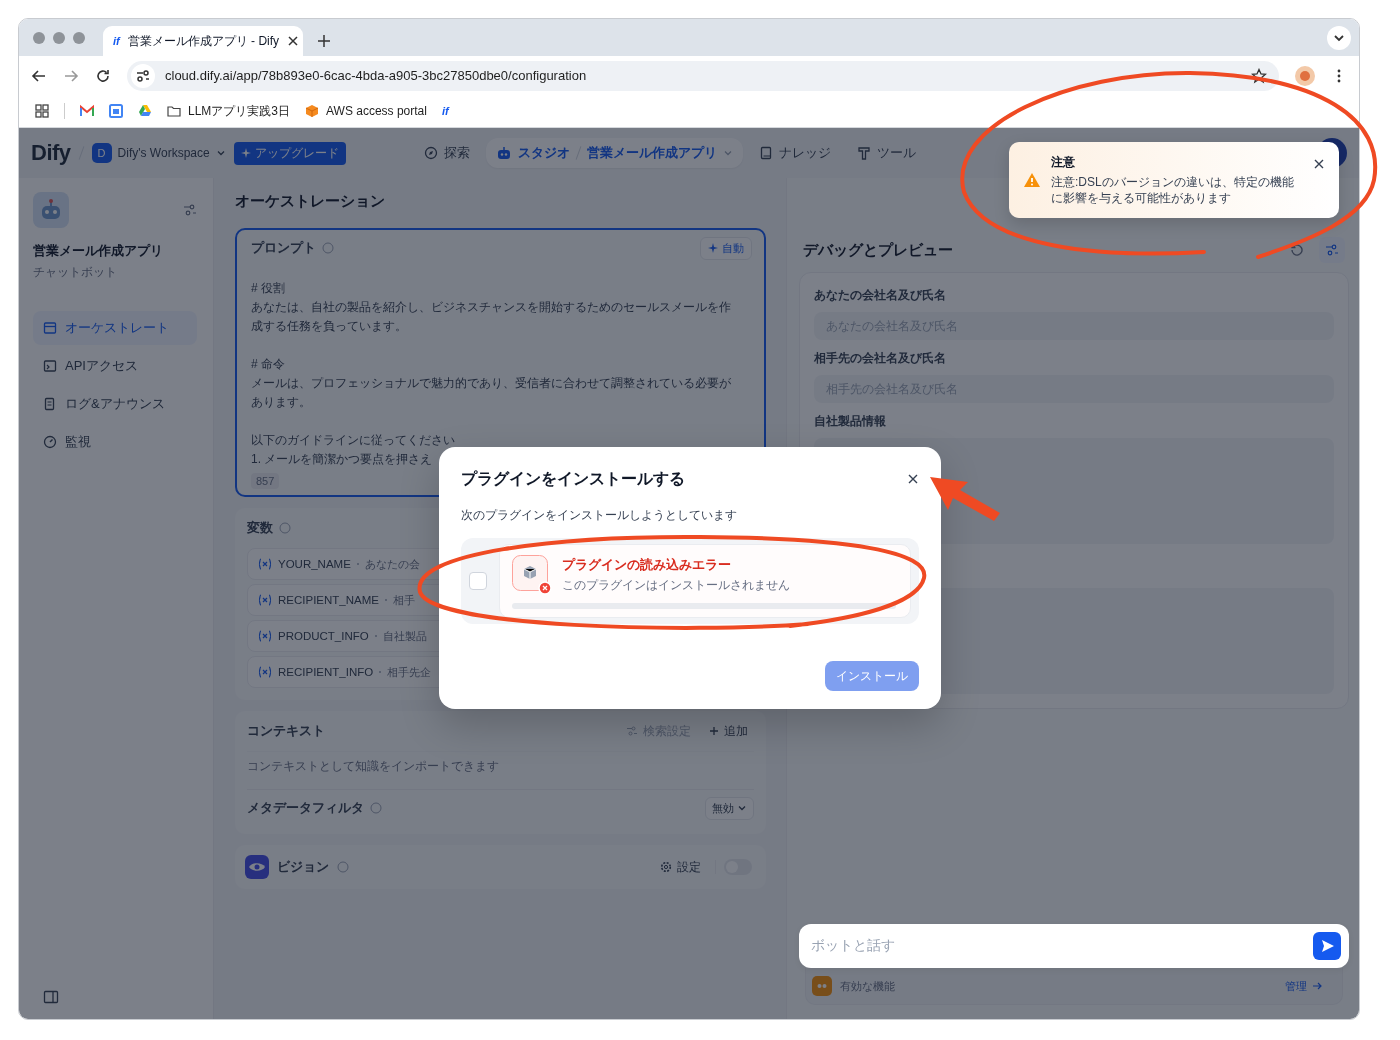 This screenshot has height=1040, width=1400. I want to click on variable-description: あなたの会, so click(392, 564).